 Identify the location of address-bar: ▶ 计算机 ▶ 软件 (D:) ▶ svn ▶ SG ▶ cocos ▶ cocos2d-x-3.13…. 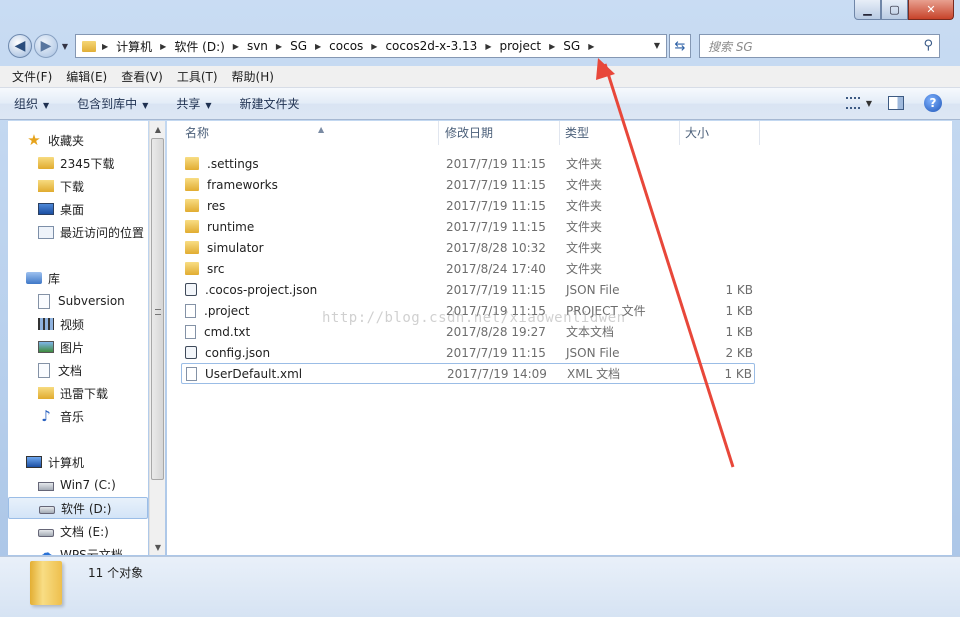
(371, 46).